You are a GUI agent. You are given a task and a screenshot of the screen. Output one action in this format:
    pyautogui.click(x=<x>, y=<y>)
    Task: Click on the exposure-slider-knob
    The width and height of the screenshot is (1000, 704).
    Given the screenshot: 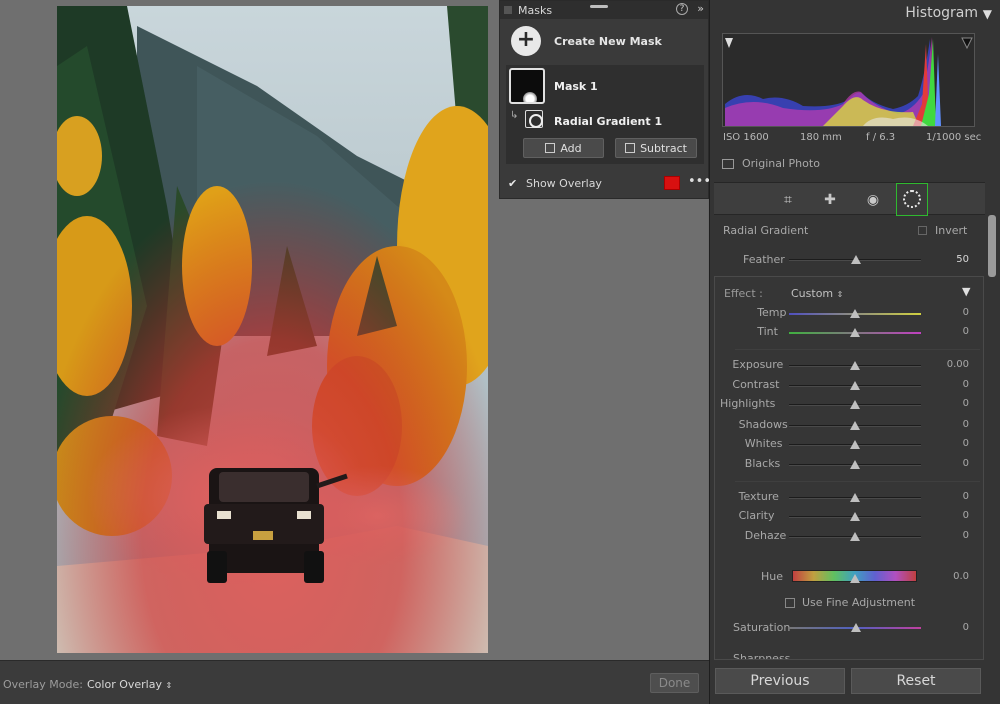 What is the action you would take?
    pyautogui.click(x=855, y=365)
    